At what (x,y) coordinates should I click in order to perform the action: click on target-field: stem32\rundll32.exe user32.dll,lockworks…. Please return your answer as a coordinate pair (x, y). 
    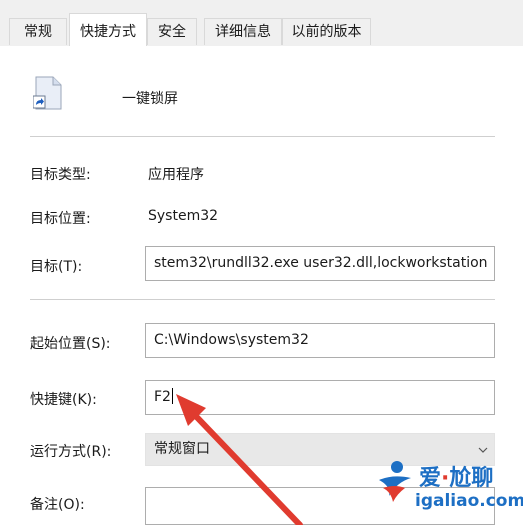
    Looking at the image, I should click on (320, 263).